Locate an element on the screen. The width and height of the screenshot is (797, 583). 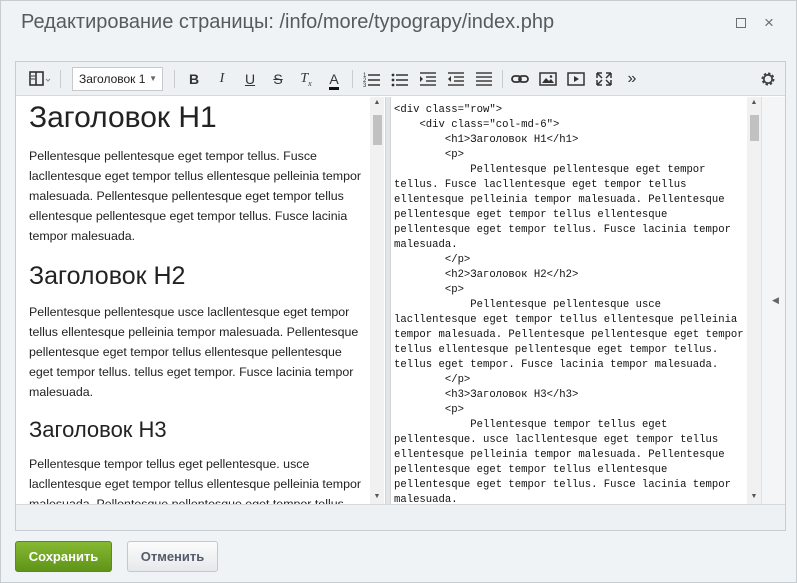
italic-button: I is located at coordinates (222, 79).